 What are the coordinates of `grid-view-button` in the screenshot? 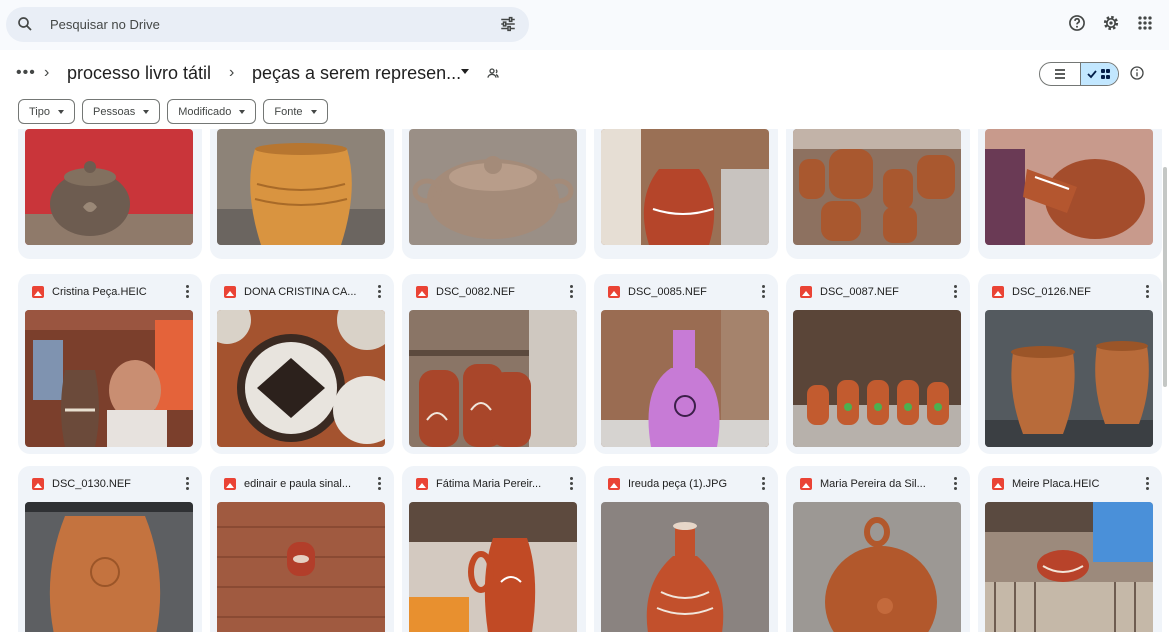 It's located at (1099, 74).